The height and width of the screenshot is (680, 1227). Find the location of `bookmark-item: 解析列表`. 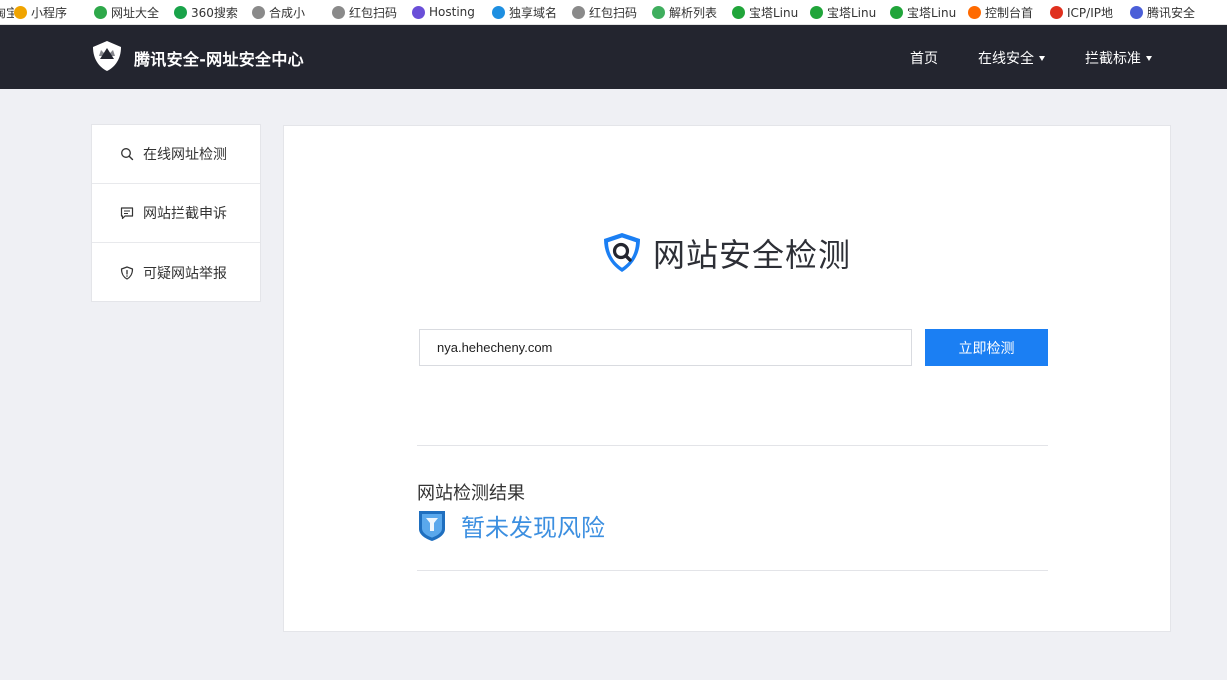

bookmark-item: 解析列表 is located at coordinates (692, 12).